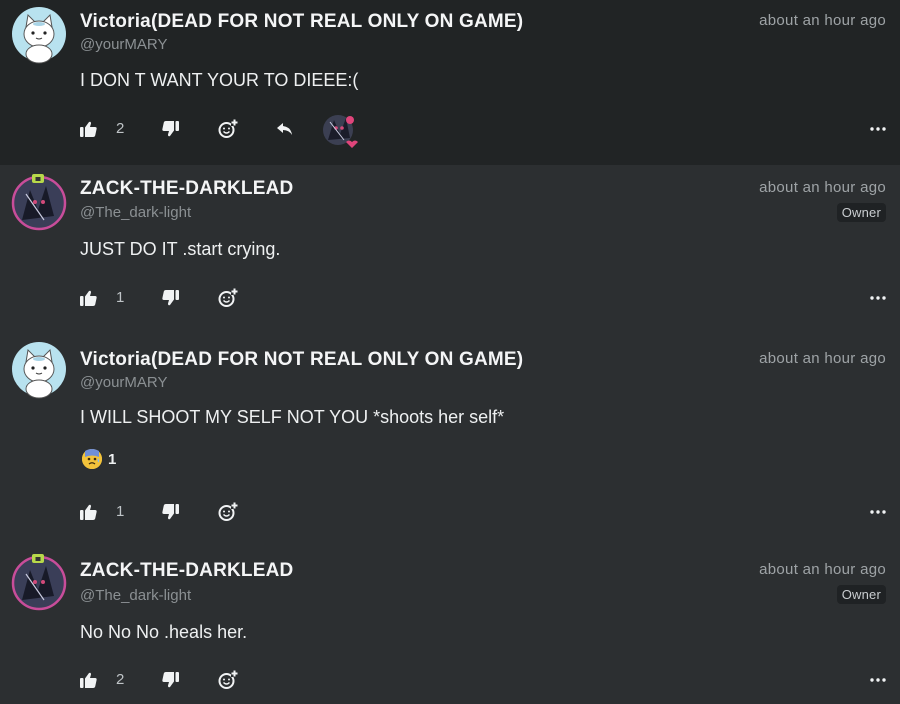  I want to click on comment-text: No No No .heals her., so click(164, 632).